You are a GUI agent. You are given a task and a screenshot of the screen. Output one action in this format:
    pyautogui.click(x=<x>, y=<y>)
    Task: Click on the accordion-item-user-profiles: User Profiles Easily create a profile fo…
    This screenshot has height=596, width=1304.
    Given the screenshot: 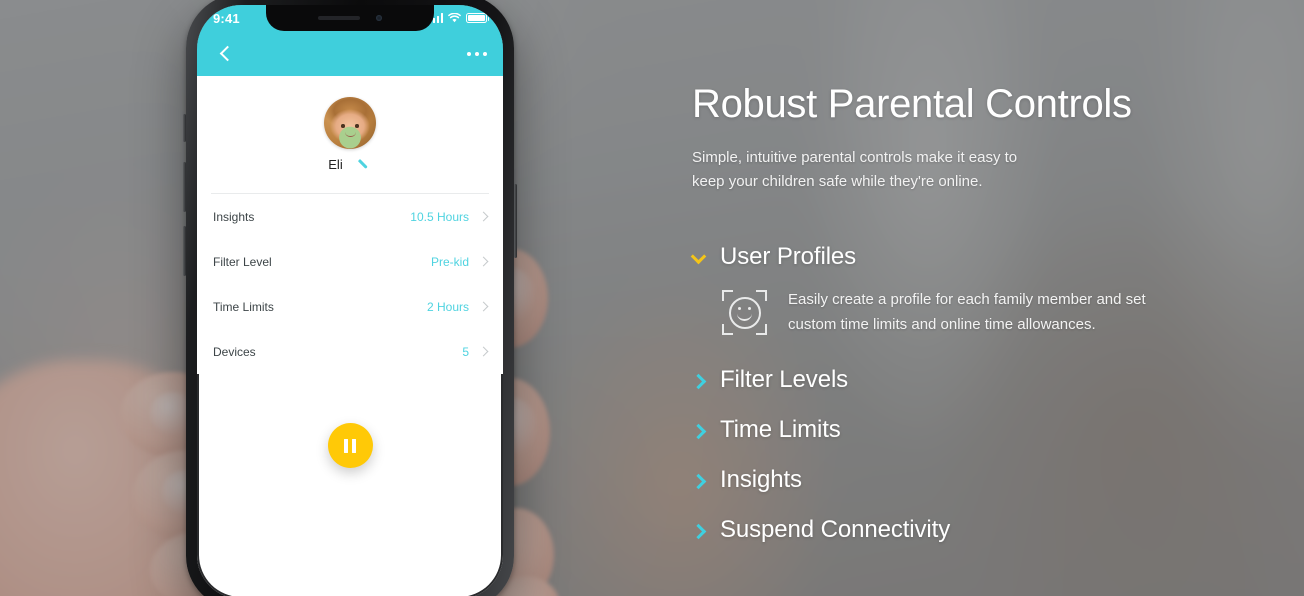 What is the action you would take?
    pyautogui.click(x=992, y=293)
    